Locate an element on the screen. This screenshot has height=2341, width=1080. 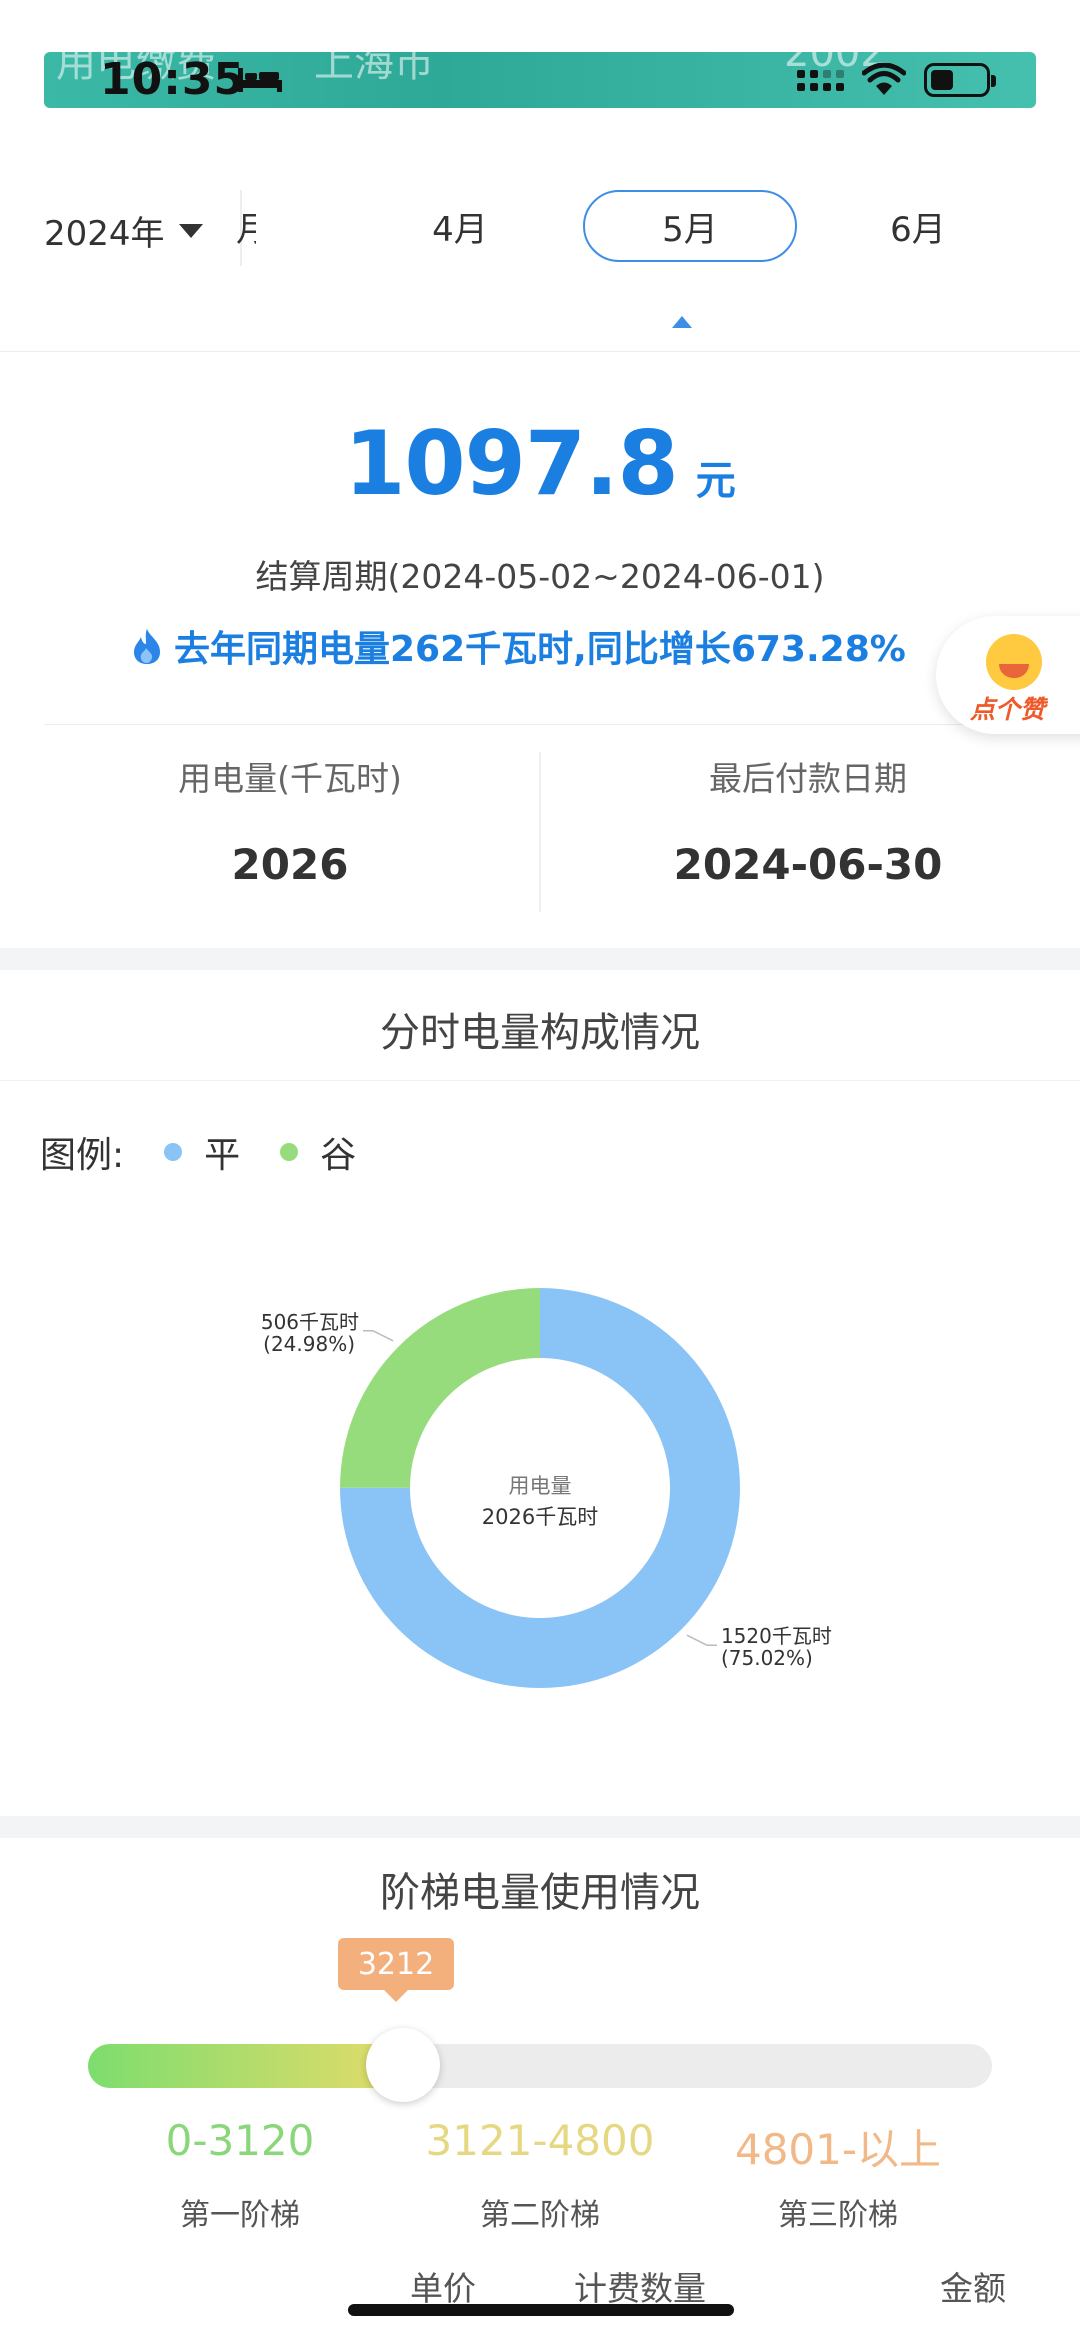
battery-icon is located at coordinates (960, 80).